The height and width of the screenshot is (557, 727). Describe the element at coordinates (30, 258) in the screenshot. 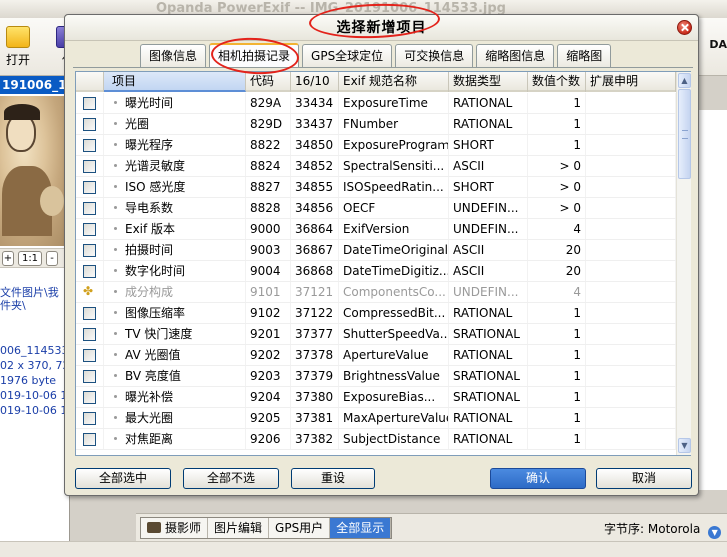

I see `zoom-ratio-button: 1:1` at that location.